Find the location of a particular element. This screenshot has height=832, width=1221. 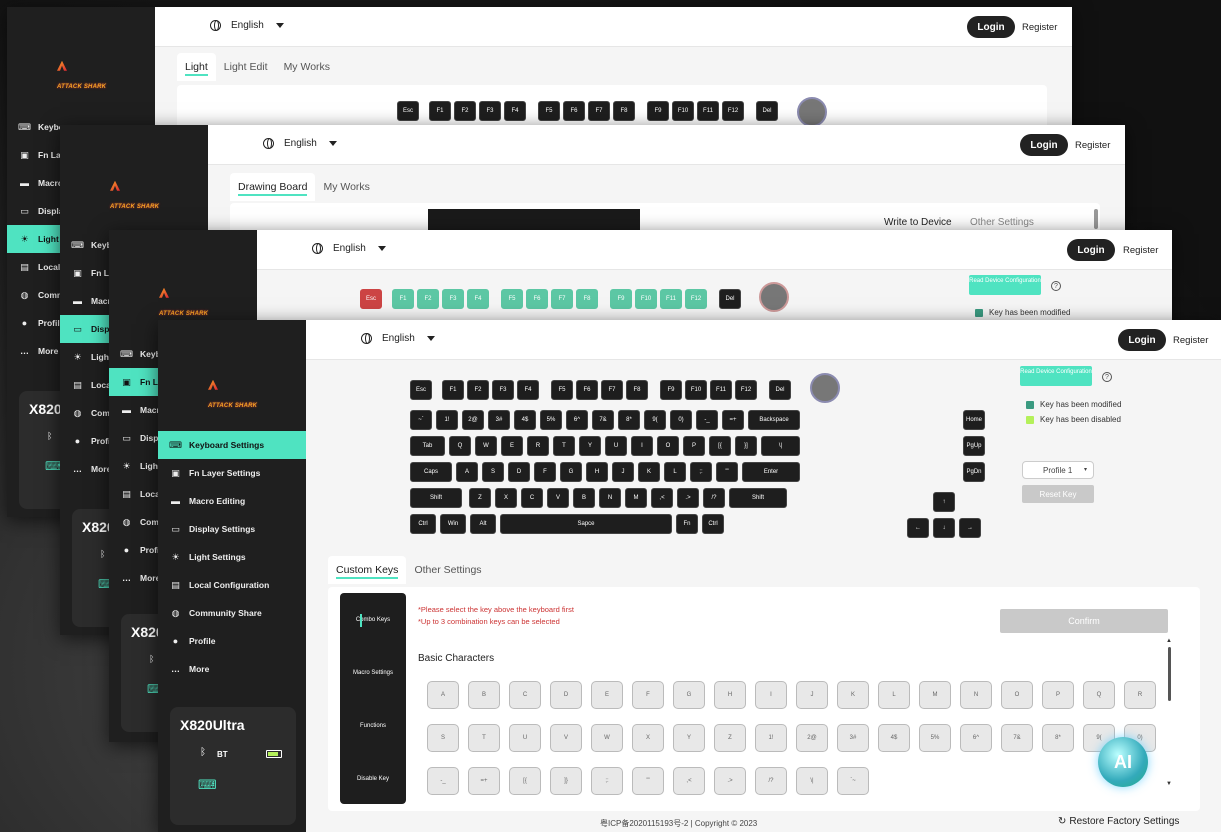

profile-select: Profile 1 ▾ is located at coordinates (1058, 470).